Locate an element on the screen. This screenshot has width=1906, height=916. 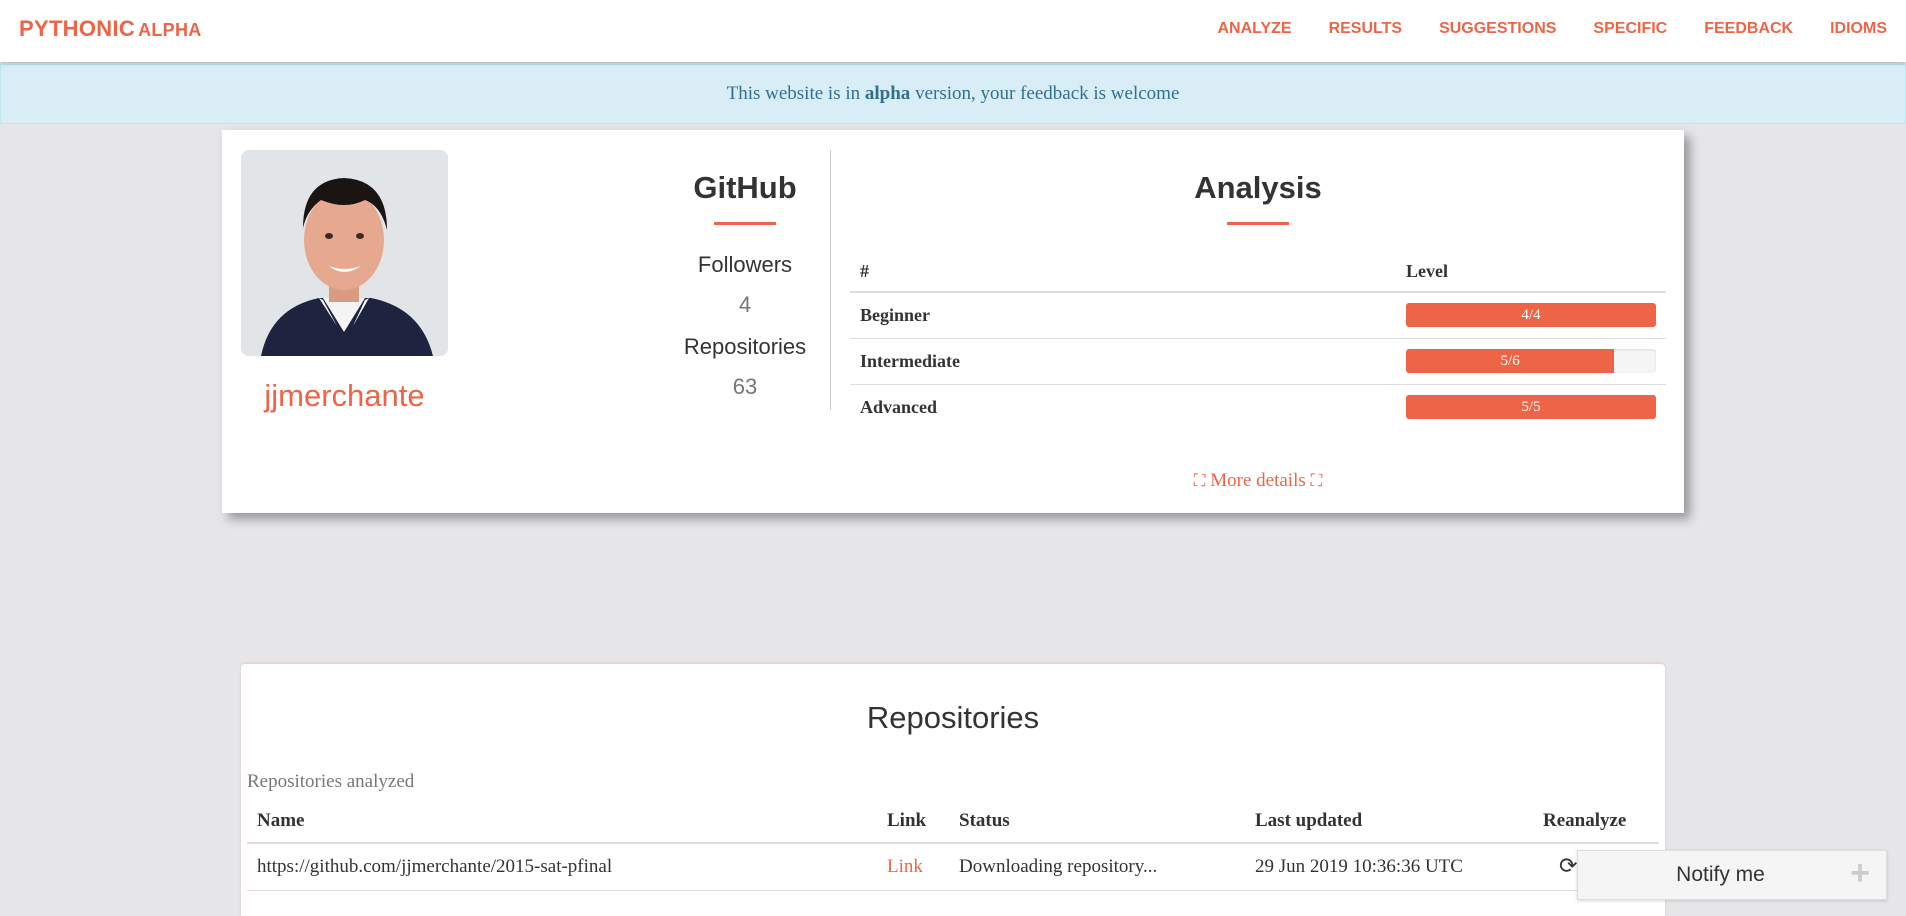
progress-fill: 5/5 is located at coordinates (1531, 407).